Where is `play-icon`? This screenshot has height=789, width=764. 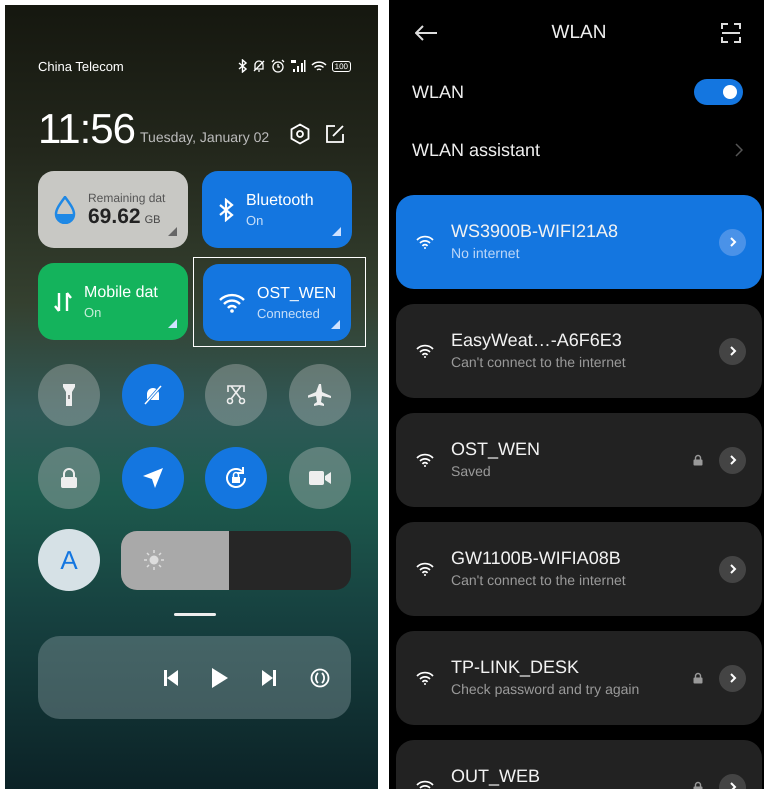 play-icon is located at coordinates (220, 678).